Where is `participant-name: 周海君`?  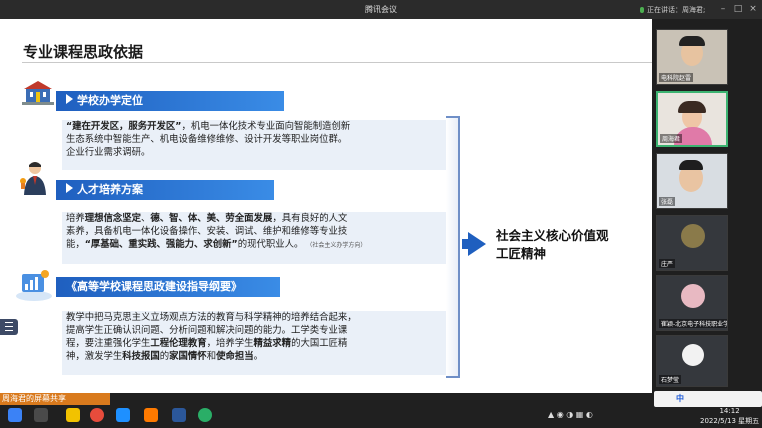 participant-name: 周海君 is located at coordinates (671, 138).